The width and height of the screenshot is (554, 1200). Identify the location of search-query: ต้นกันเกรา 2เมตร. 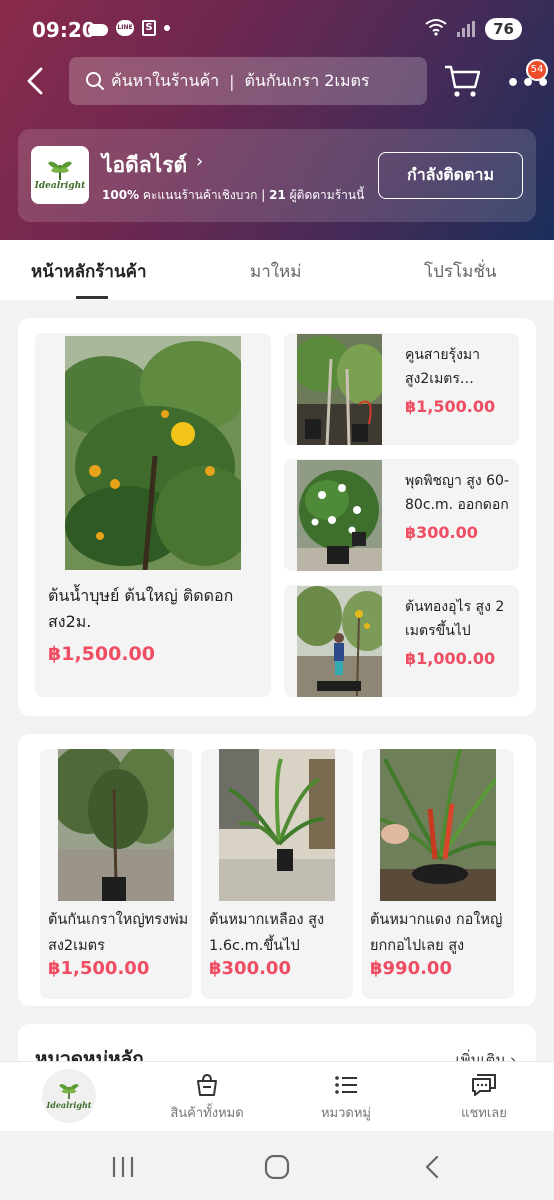
(307, 80).